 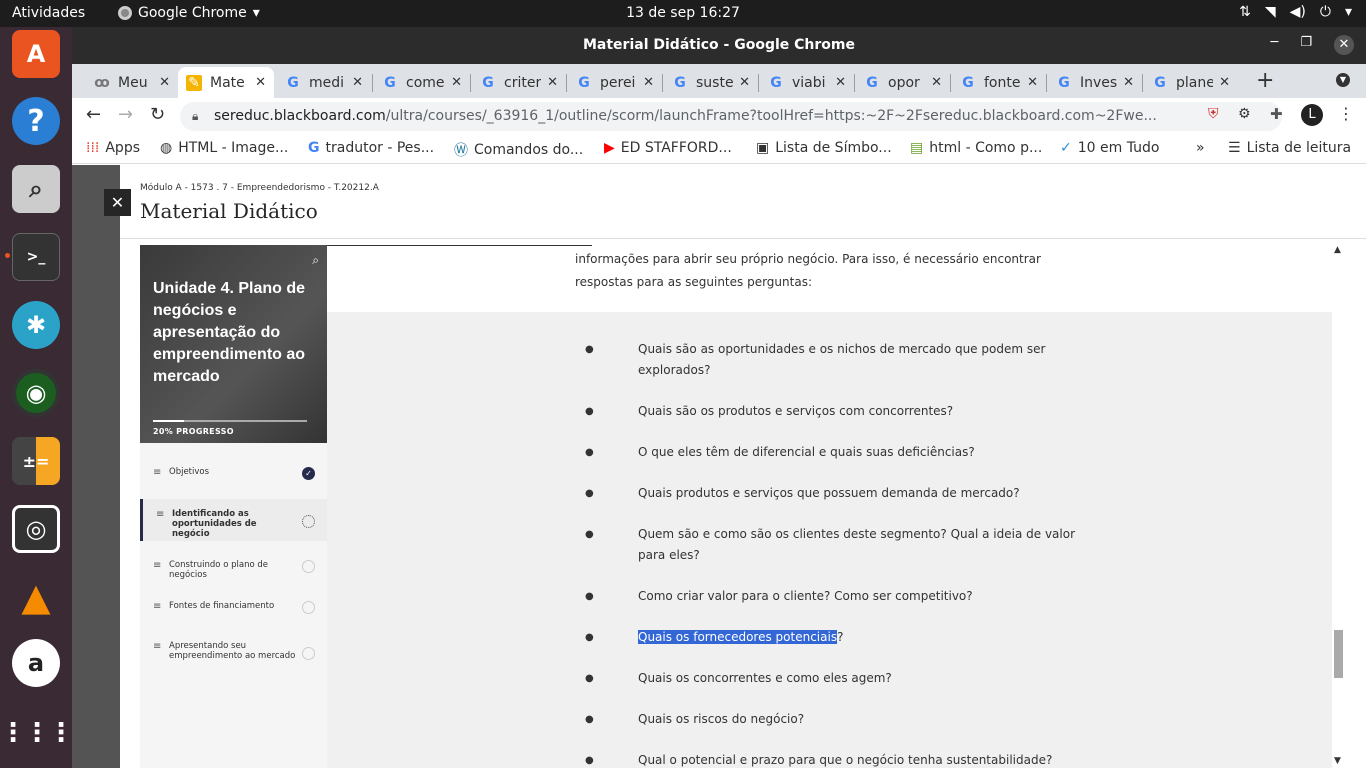 What do you see at coordinates (226, 82) in the screenshot?
I see `tab-active: ✎ Mate ✕` at bounding box center [226, 82].